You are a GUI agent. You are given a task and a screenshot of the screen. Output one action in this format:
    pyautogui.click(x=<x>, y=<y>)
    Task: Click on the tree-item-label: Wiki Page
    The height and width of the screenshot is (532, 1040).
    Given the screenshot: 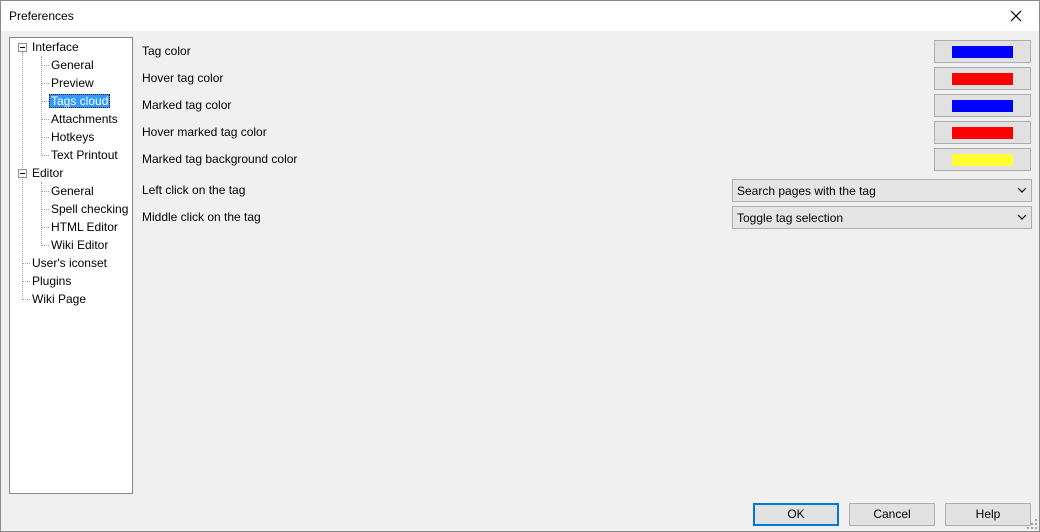 What is the action you would take?
    pyautogui.click(x=59, y=299)
    